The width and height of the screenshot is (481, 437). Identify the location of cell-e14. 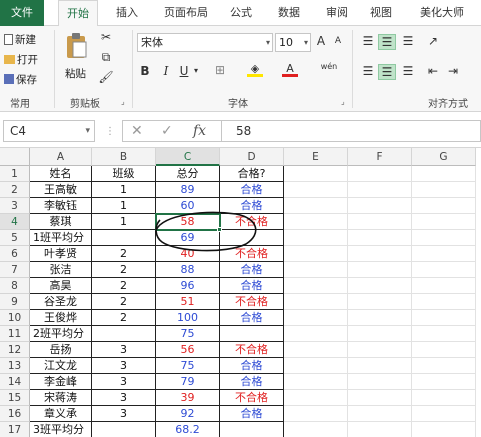
(316, 382).